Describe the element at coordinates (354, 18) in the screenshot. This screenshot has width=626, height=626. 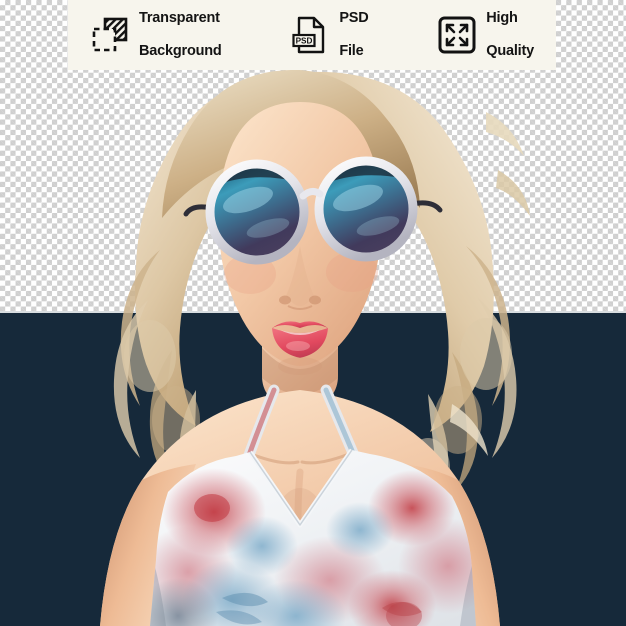
I see `badge-label-line-1: PSD` at that location.